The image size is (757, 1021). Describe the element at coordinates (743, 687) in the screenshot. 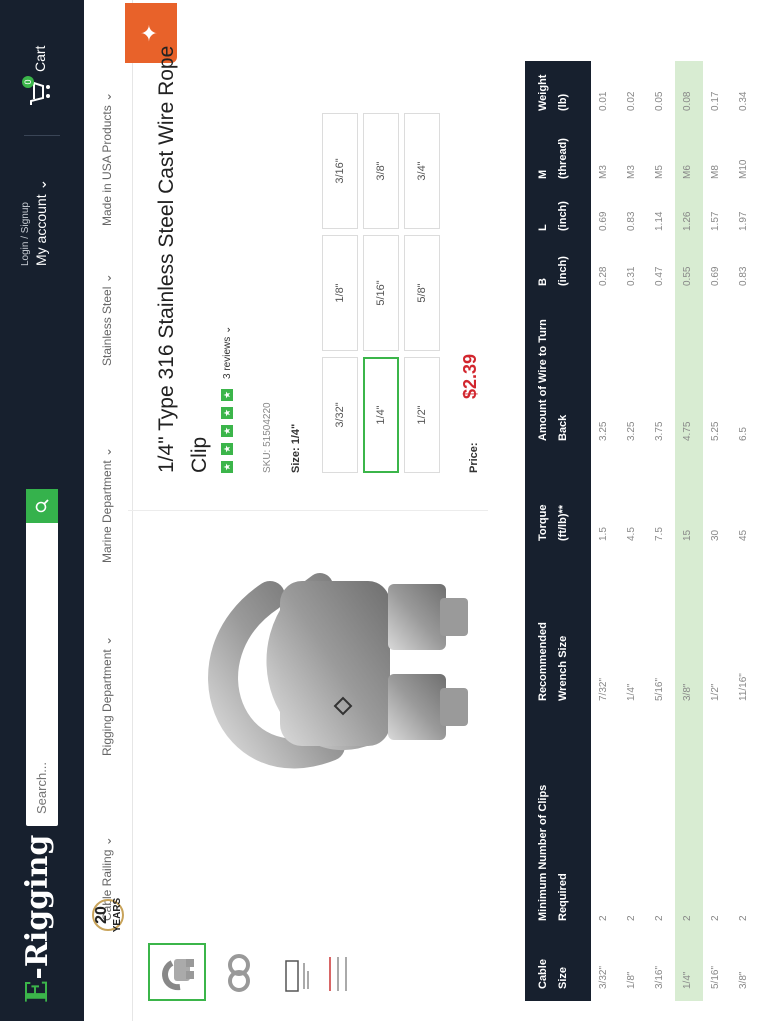

I see `table-cell: 11/16"` at that location.